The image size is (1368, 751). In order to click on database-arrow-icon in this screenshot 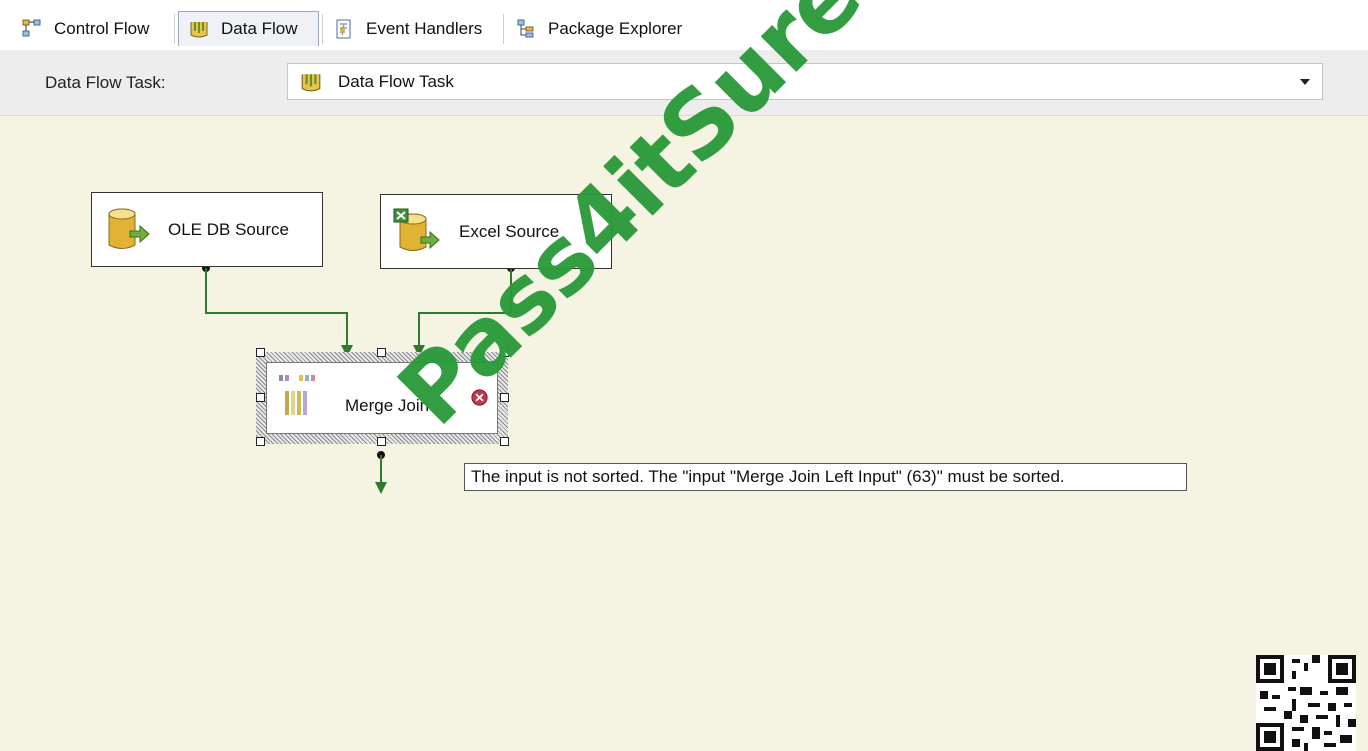, I will do `click(129, 228)`.